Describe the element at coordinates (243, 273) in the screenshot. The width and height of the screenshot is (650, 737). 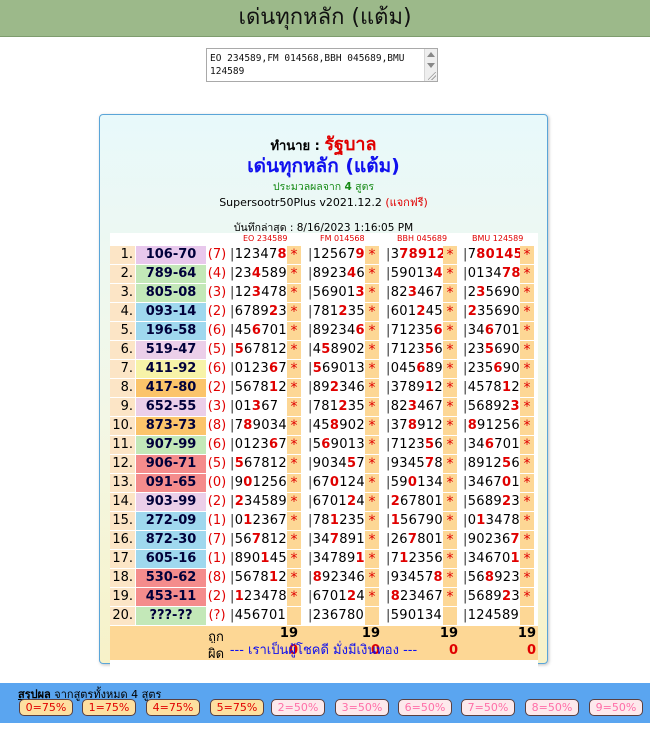
I see `cell-digits: 23` at that location.